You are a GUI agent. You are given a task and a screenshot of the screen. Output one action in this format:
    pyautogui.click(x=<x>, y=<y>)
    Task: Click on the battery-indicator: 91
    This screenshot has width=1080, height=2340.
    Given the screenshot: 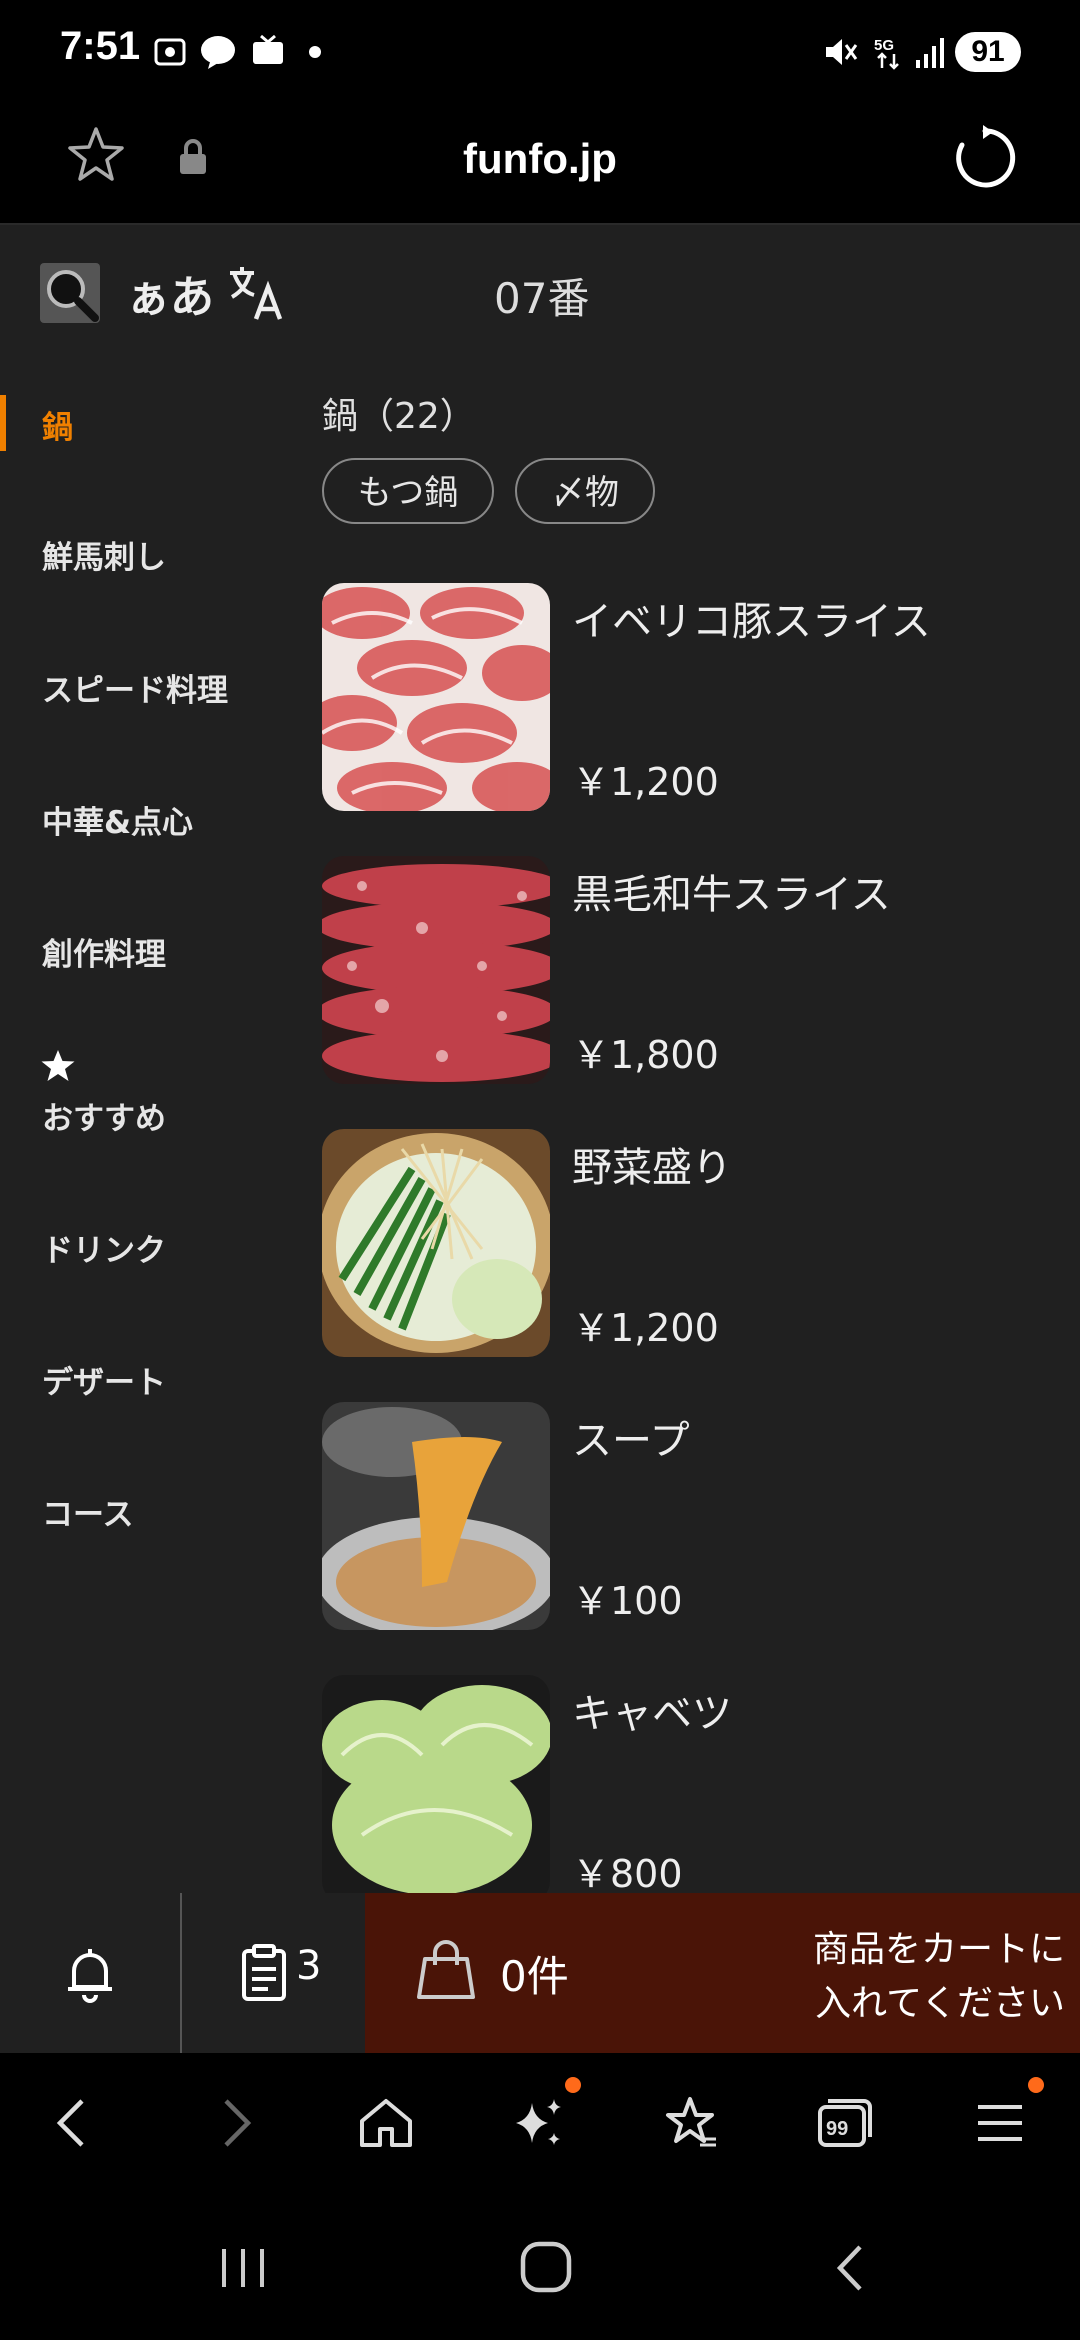 What is the action you would take?
    pyautogui.click(x=988, y=52)
    